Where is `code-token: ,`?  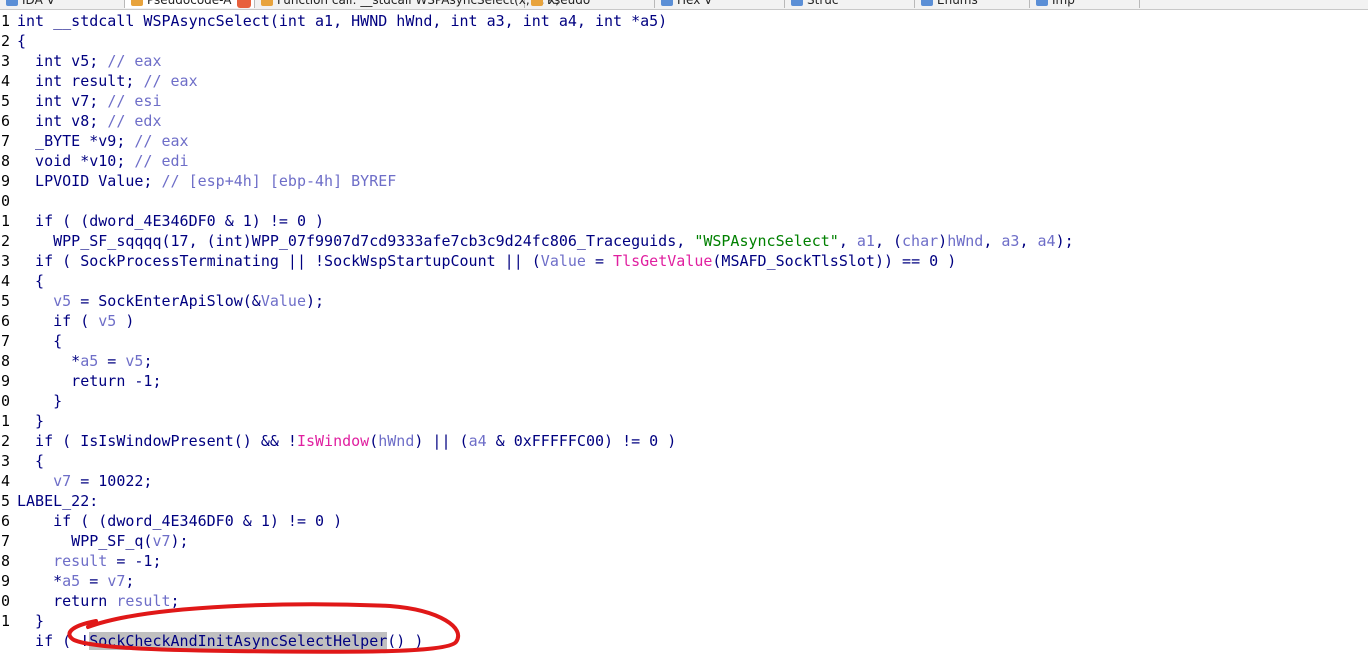 code-token: , is located at coordinates (847, 241).